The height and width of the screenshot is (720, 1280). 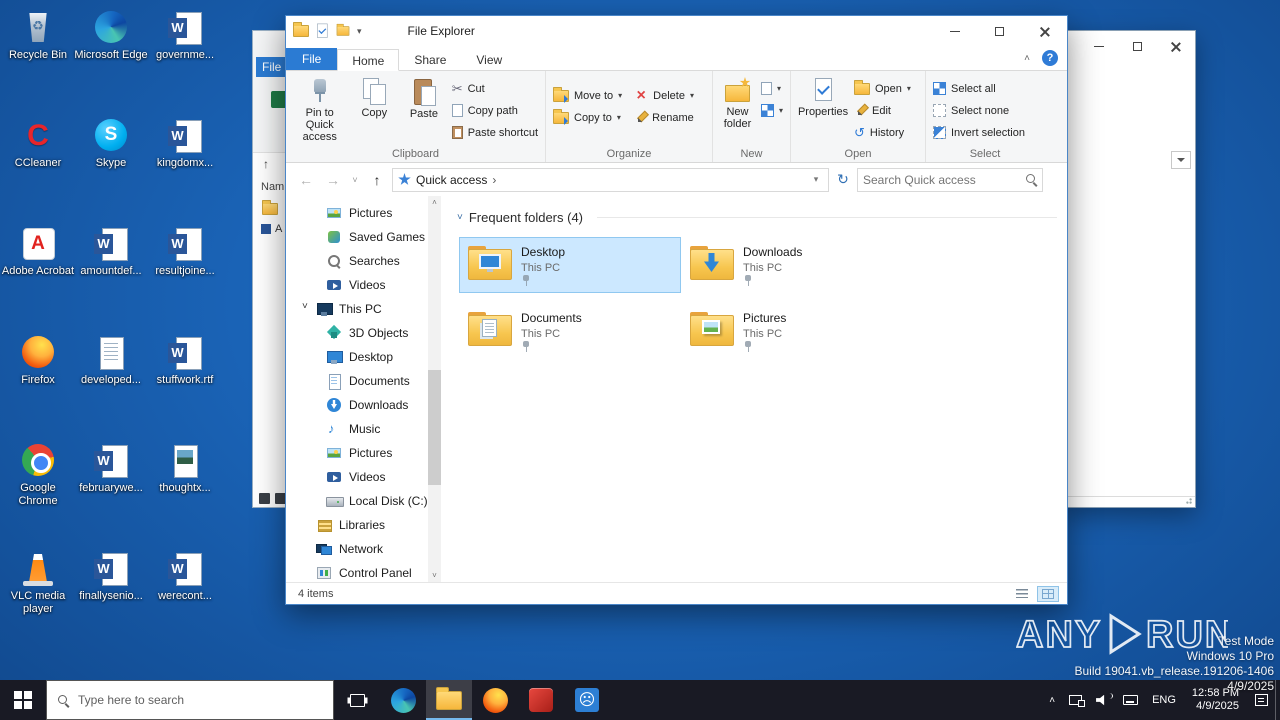 What do you see at coordinates (460, 217) in the screenshot?
I see `collapse-section-icon: ˅` at bounding box center [460, 217].